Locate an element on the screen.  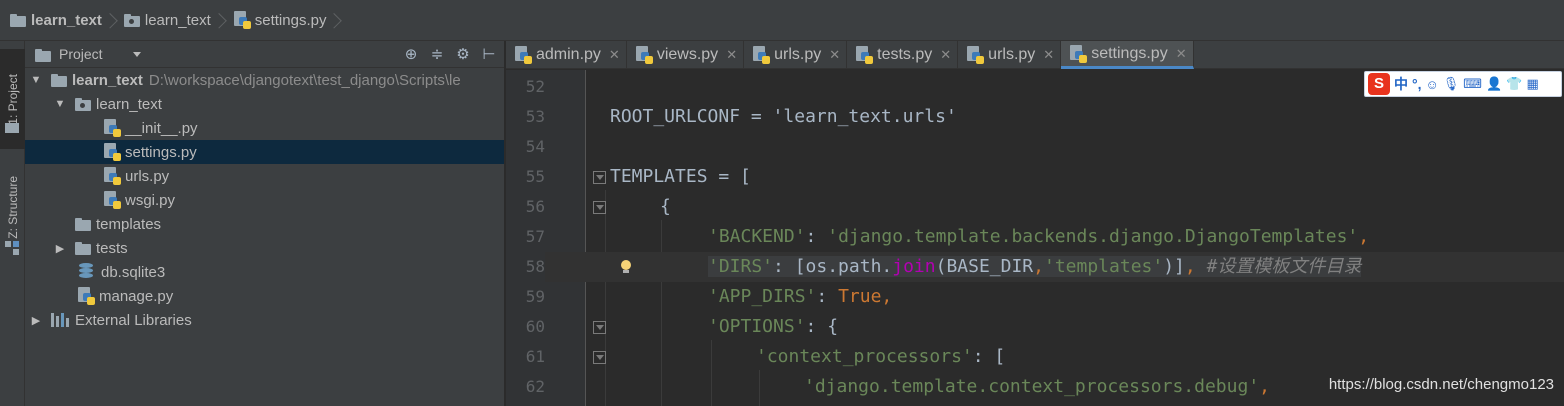
ime-toolbar: S 中 °, ☺ 🎙 ⌨ 👤 👕 ▦ is located at coordinates (1463, 84).